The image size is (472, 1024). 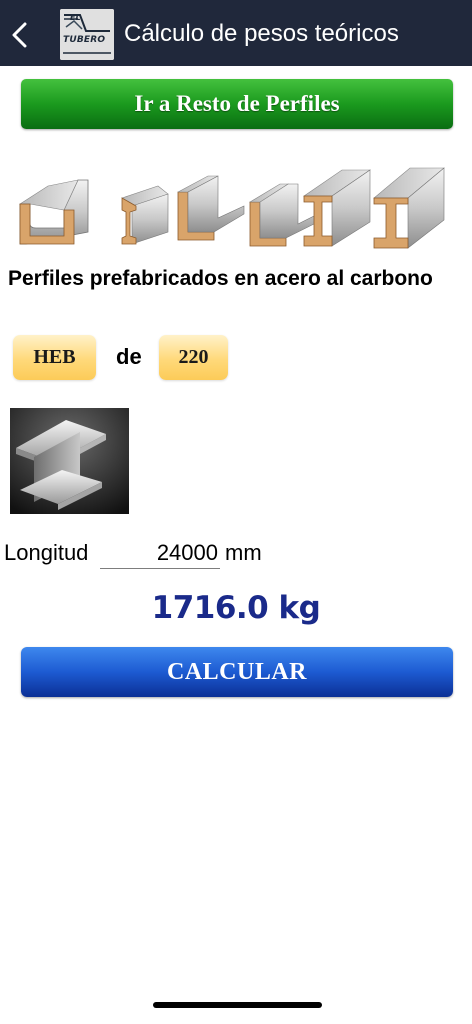 I want to click on weight-result: 1716.0 kg, so click(x=236, y=608).